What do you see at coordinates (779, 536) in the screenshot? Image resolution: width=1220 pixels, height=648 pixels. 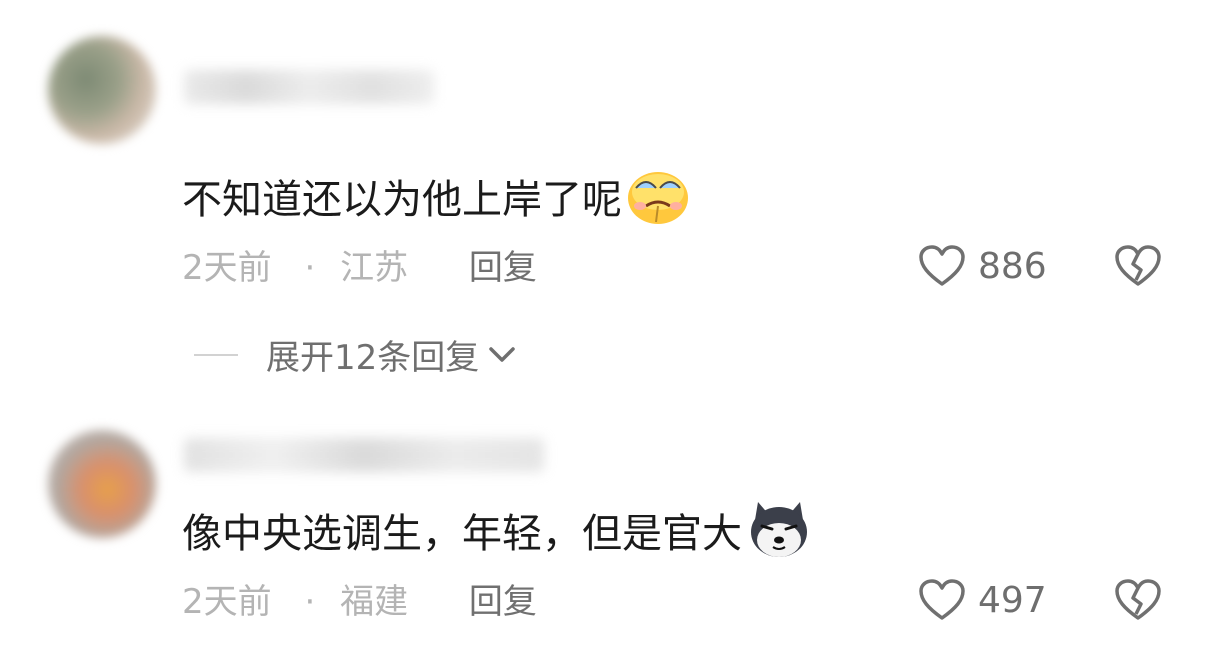 I see `husky-dog-emoji-icon` at bounding box center [779, 536].